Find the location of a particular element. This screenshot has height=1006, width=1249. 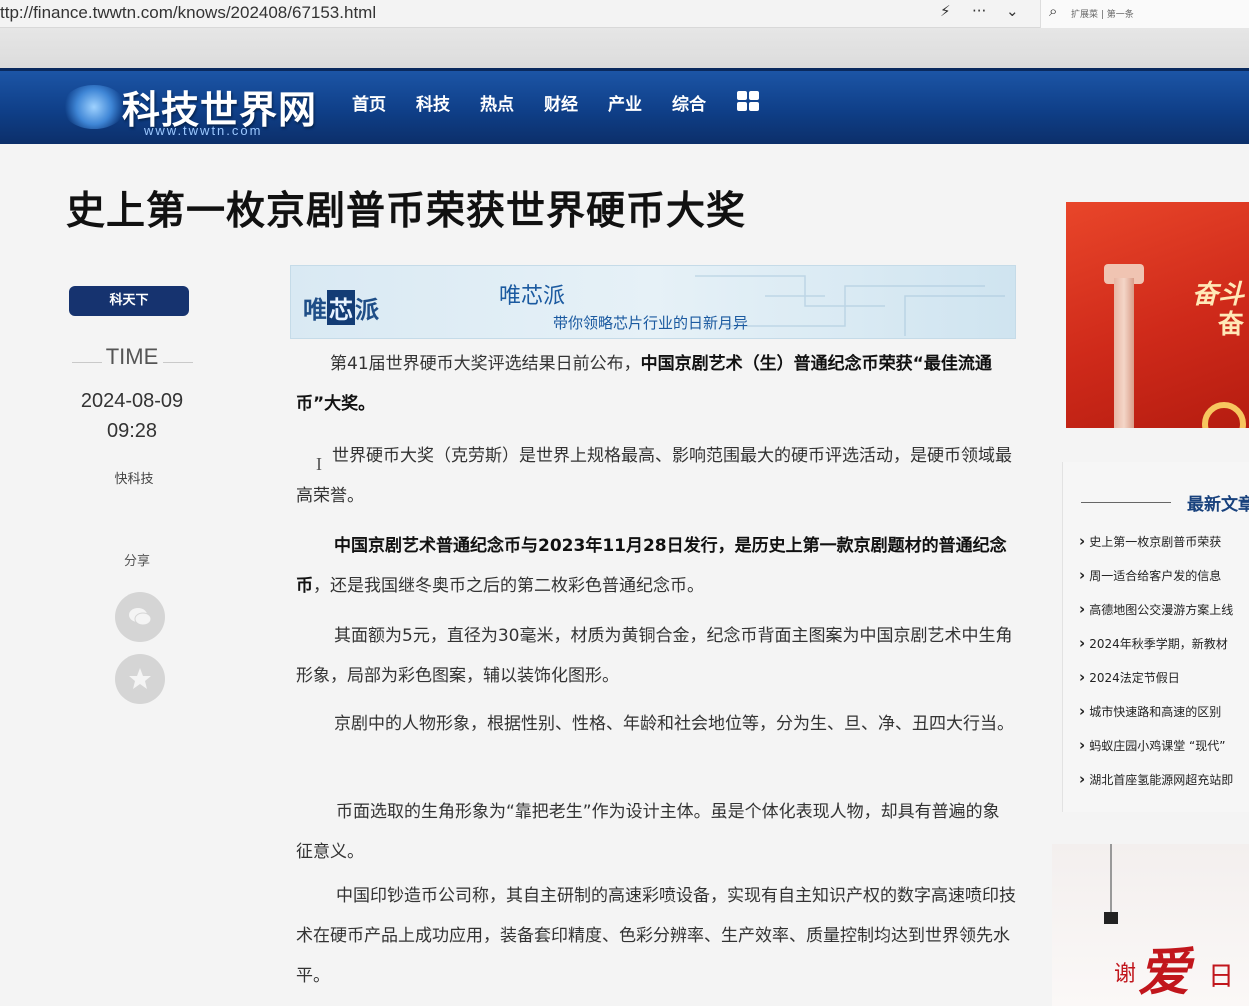

article-paragraph: 京剧中的人物形象，根据性别、性格、年龄和社会地位等，分为生、旦、净、丑四大行当。 is located at coordinates (674, 724).